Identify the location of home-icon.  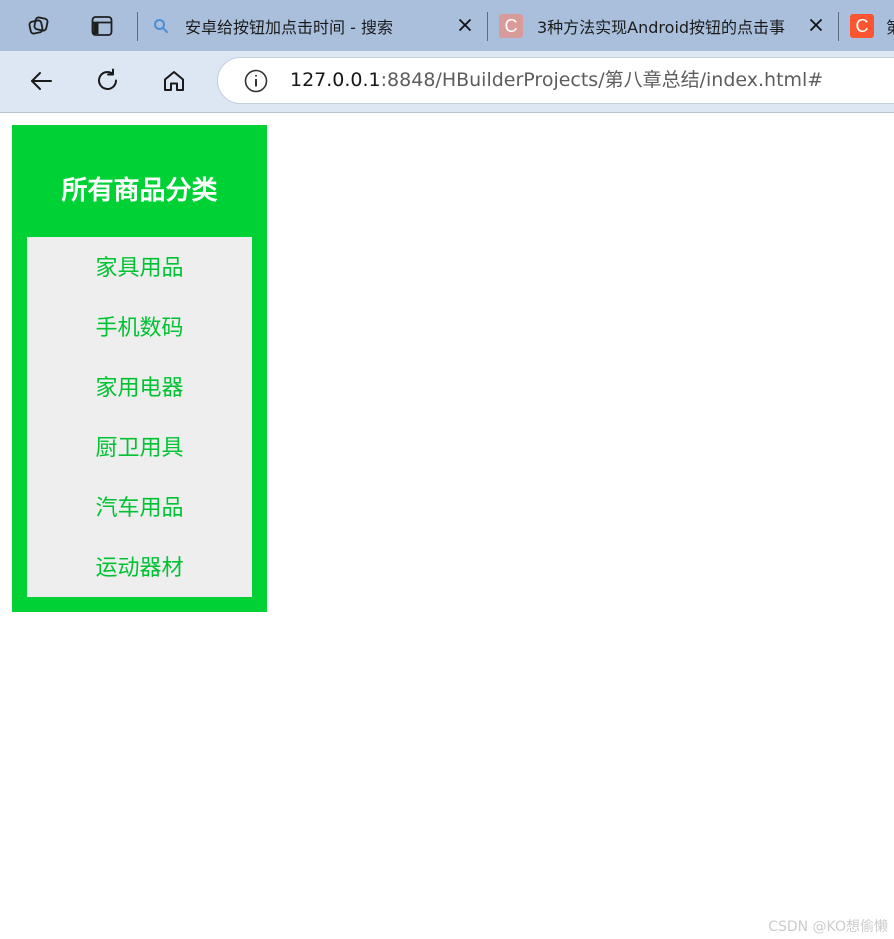
(174, 81).